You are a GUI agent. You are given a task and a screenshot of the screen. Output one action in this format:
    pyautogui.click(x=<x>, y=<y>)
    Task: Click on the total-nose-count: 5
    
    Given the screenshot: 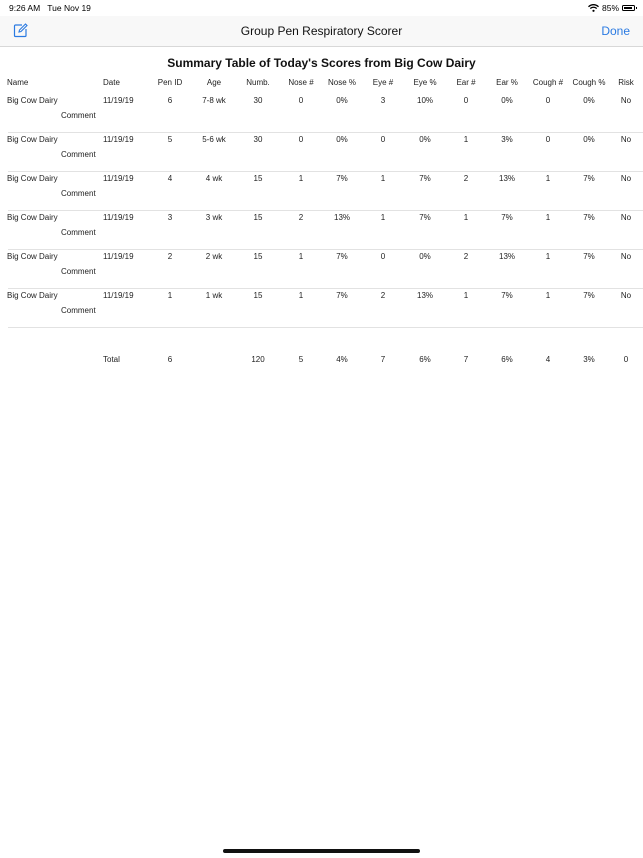 What is the action you would take?
    pyautogui.click(x=301, y=359)
    